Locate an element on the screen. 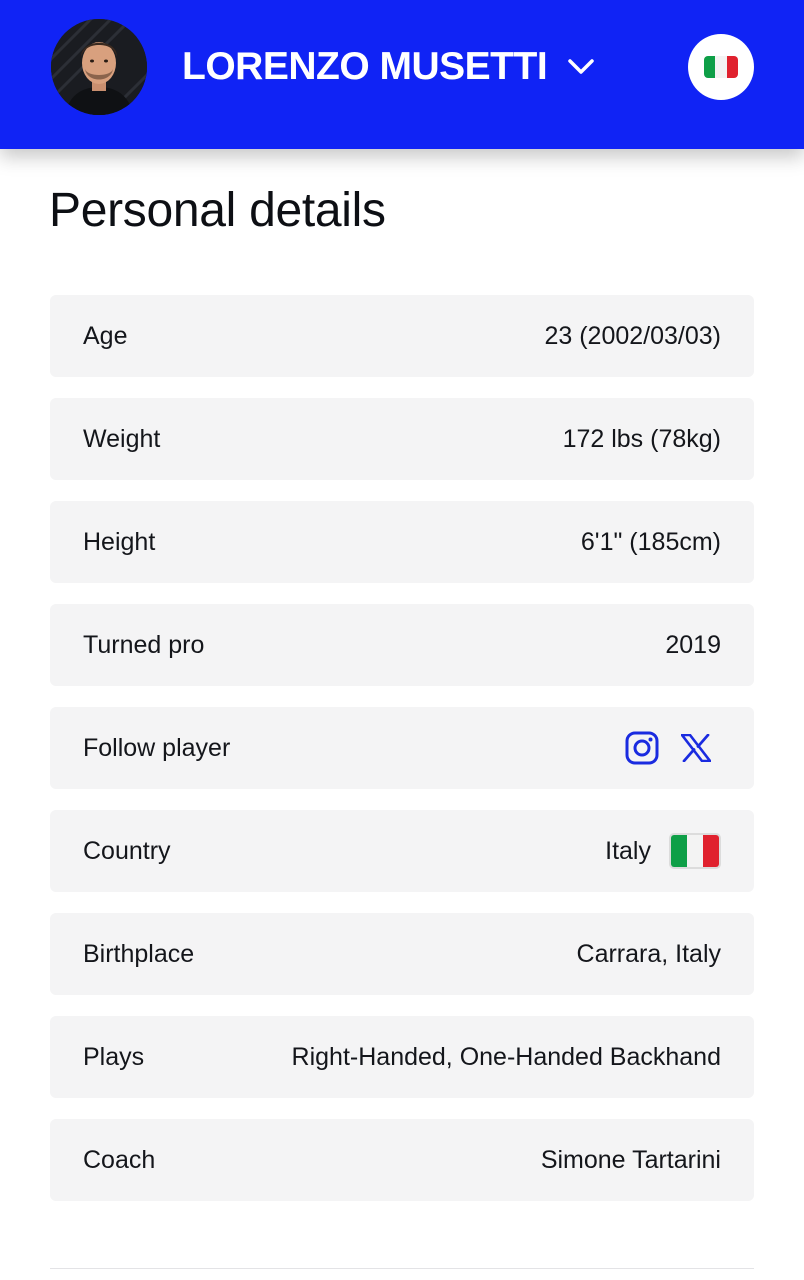 The width and height of the screenshot is (804, 1280). detail-row-country: Country Italy is located at coordinates (402, 851).